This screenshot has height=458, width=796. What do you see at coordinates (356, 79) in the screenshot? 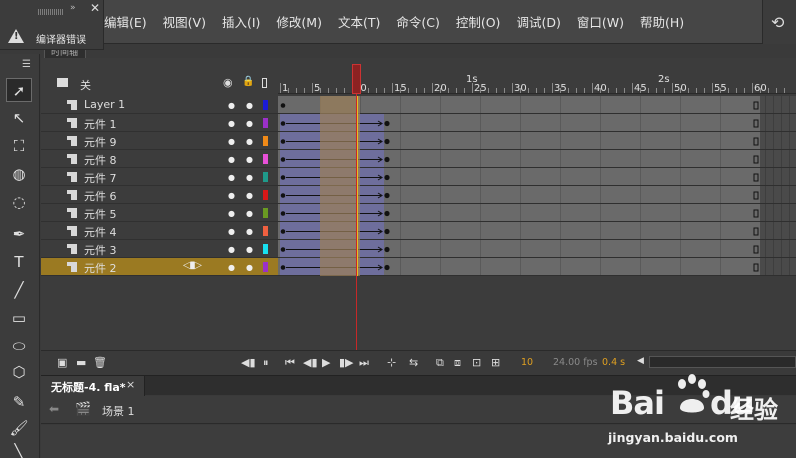
I see `playhead-handle` at bounding box center [356, 79].